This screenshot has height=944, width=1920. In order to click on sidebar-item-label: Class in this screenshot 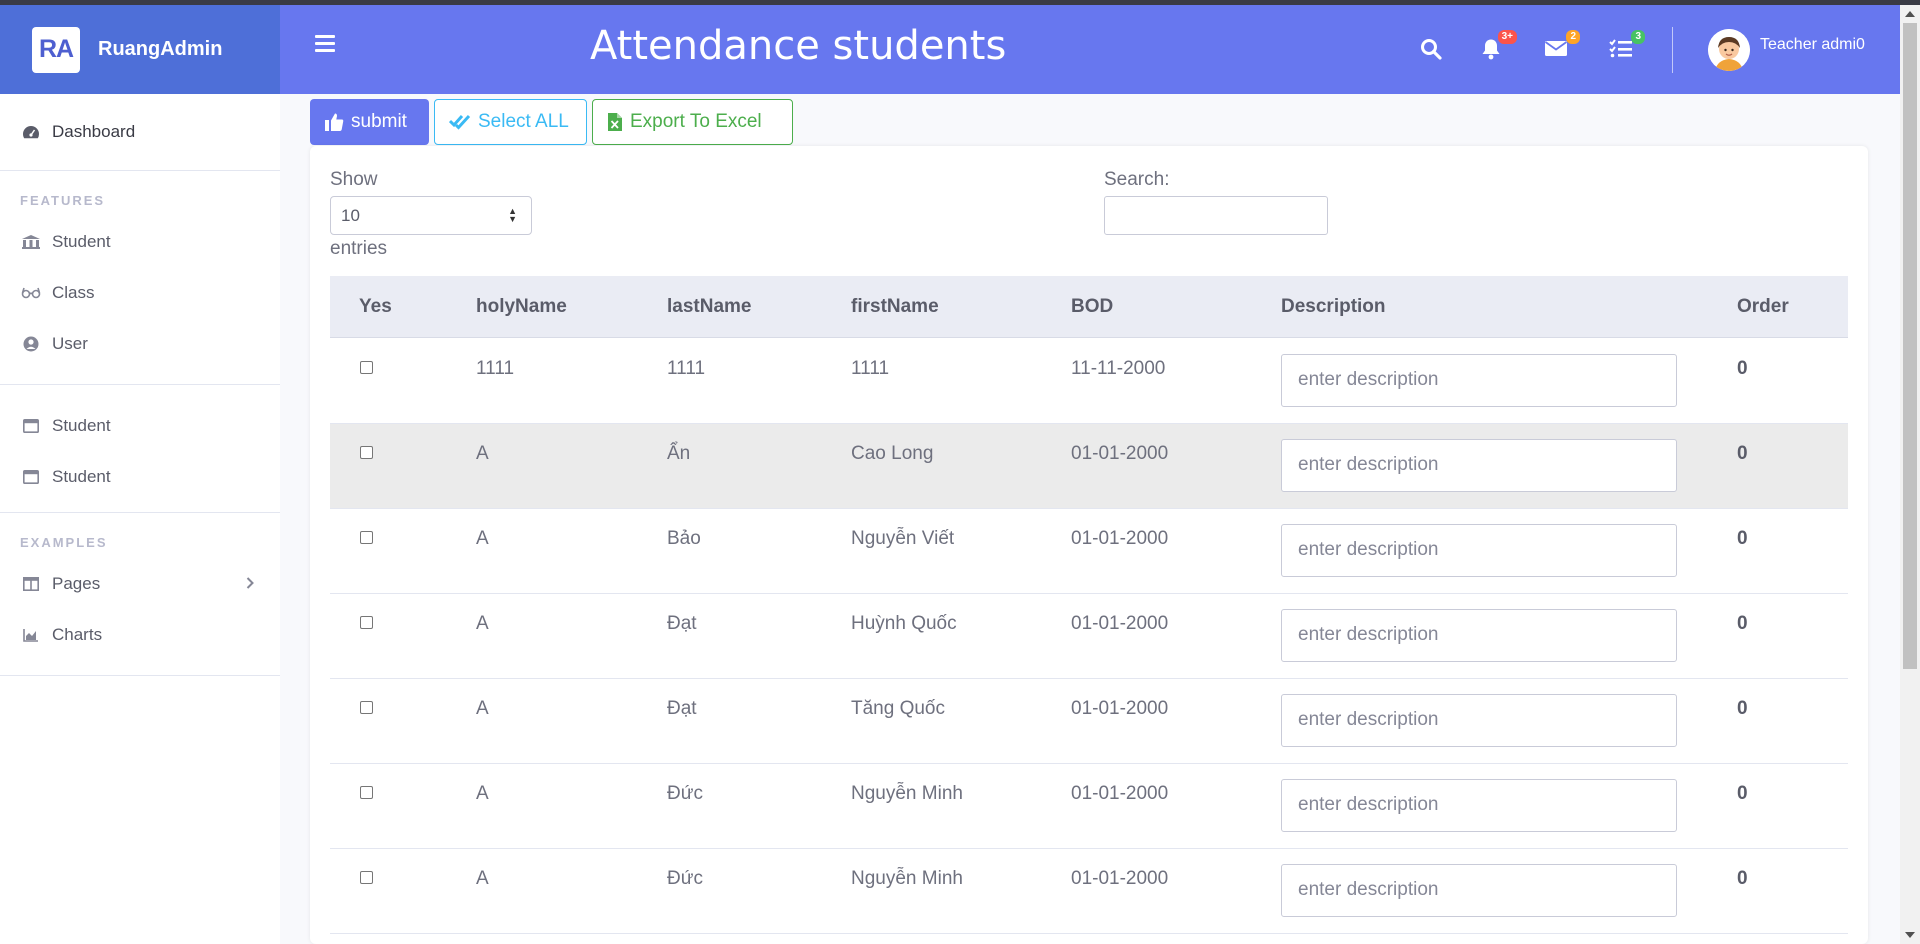, I will do `click(73, 292)`.